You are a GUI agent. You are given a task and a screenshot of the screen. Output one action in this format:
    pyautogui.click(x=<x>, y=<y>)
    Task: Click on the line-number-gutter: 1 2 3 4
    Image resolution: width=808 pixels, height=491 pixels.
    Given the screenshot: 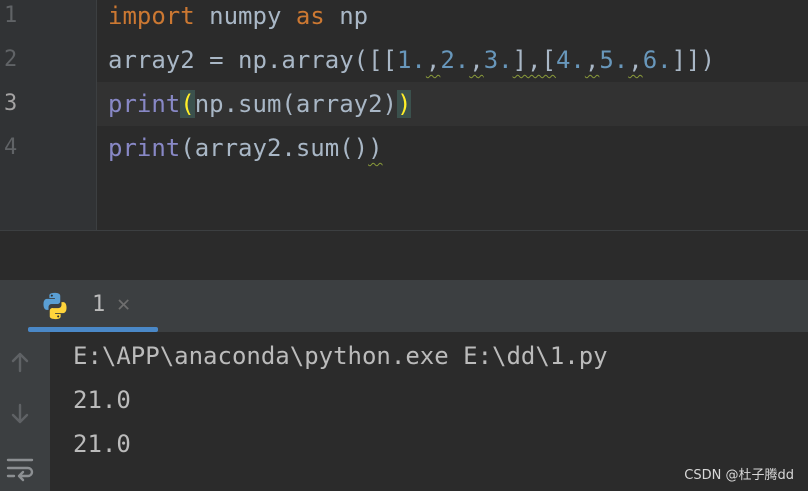 What is the action you would take?
    pyautogui.click(x=48, y=115)
    